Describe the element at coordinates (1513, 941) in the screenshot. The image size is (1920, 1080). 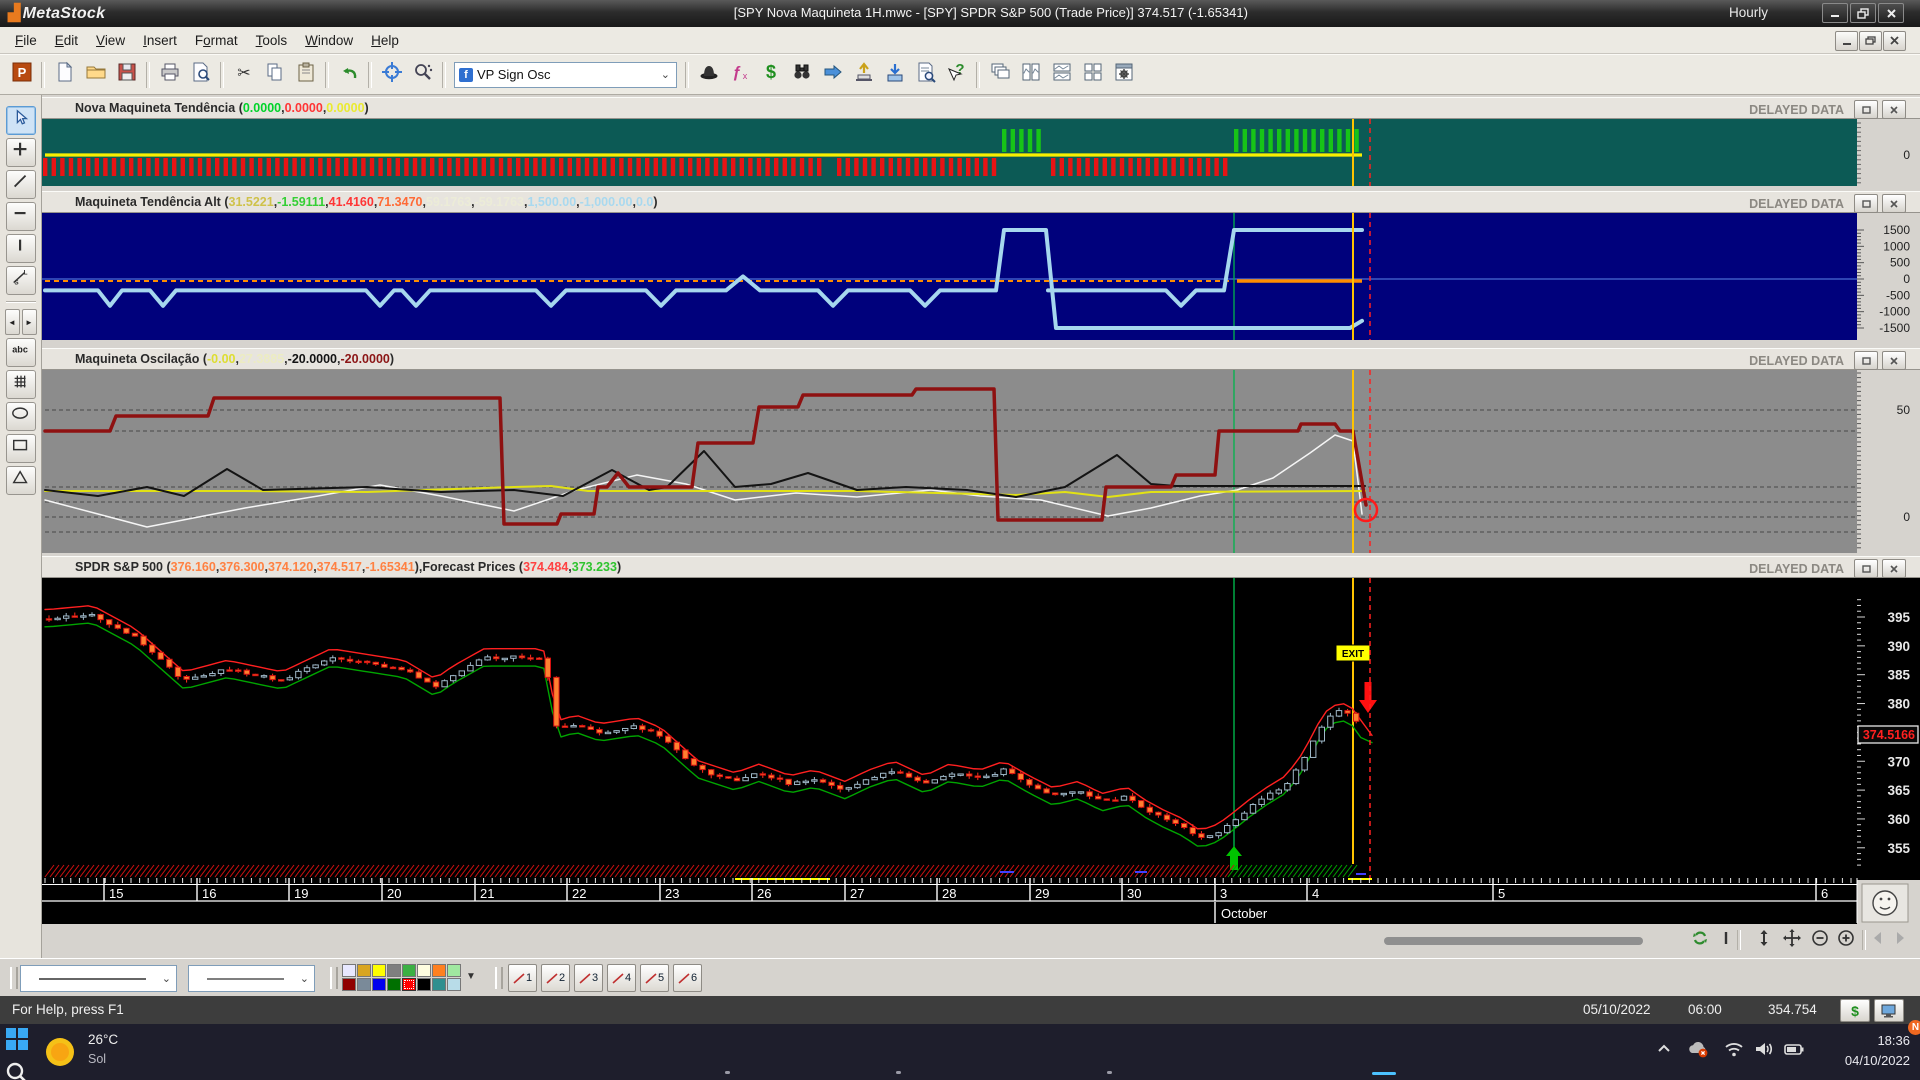
I see `horizontal-scrollbar` at that location.